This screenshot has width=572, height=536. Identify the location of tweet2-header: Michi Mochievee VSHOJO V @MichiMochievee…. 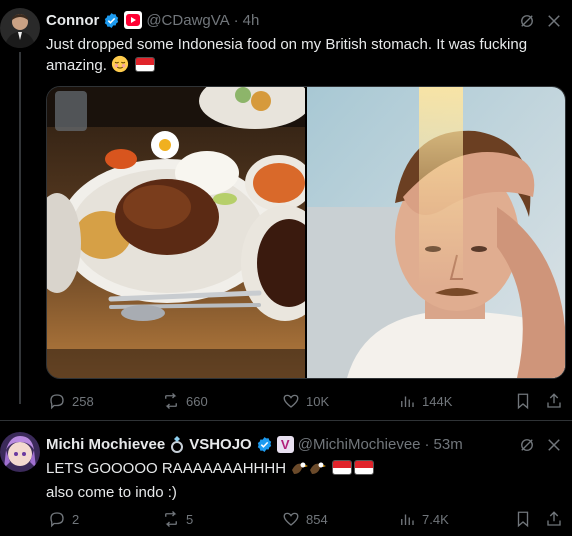
(254, 444).